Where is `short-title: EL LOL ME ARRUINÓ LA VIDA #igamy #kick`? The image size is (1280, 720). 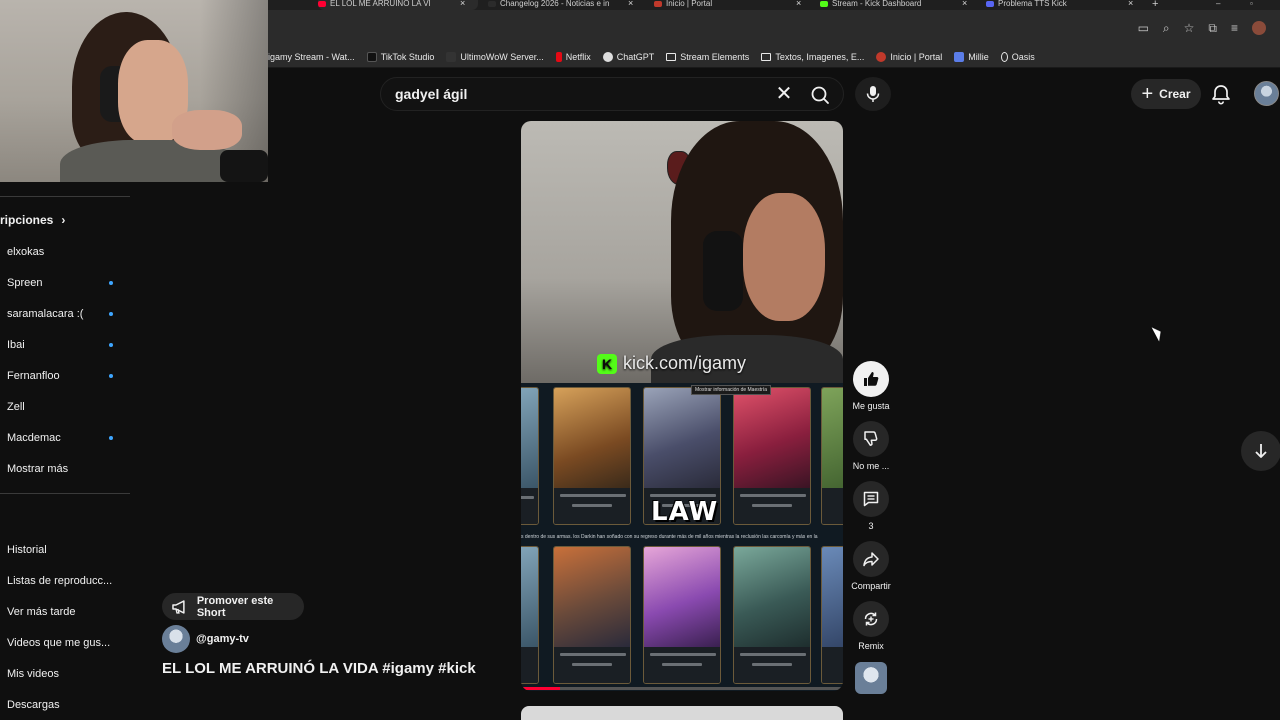 short-title: EL LOL ME ARRUINÓ LA VIDA #igamy #kick is located at coordinates (319, 668).